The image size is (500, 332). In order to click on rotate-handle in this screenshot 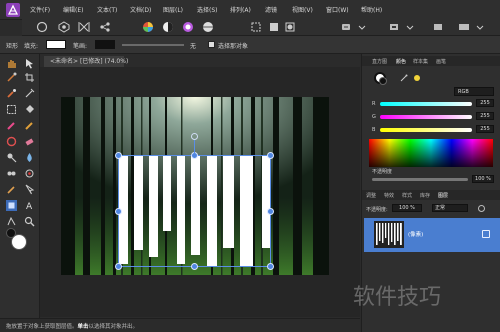, I will do `click(194, 136)`.